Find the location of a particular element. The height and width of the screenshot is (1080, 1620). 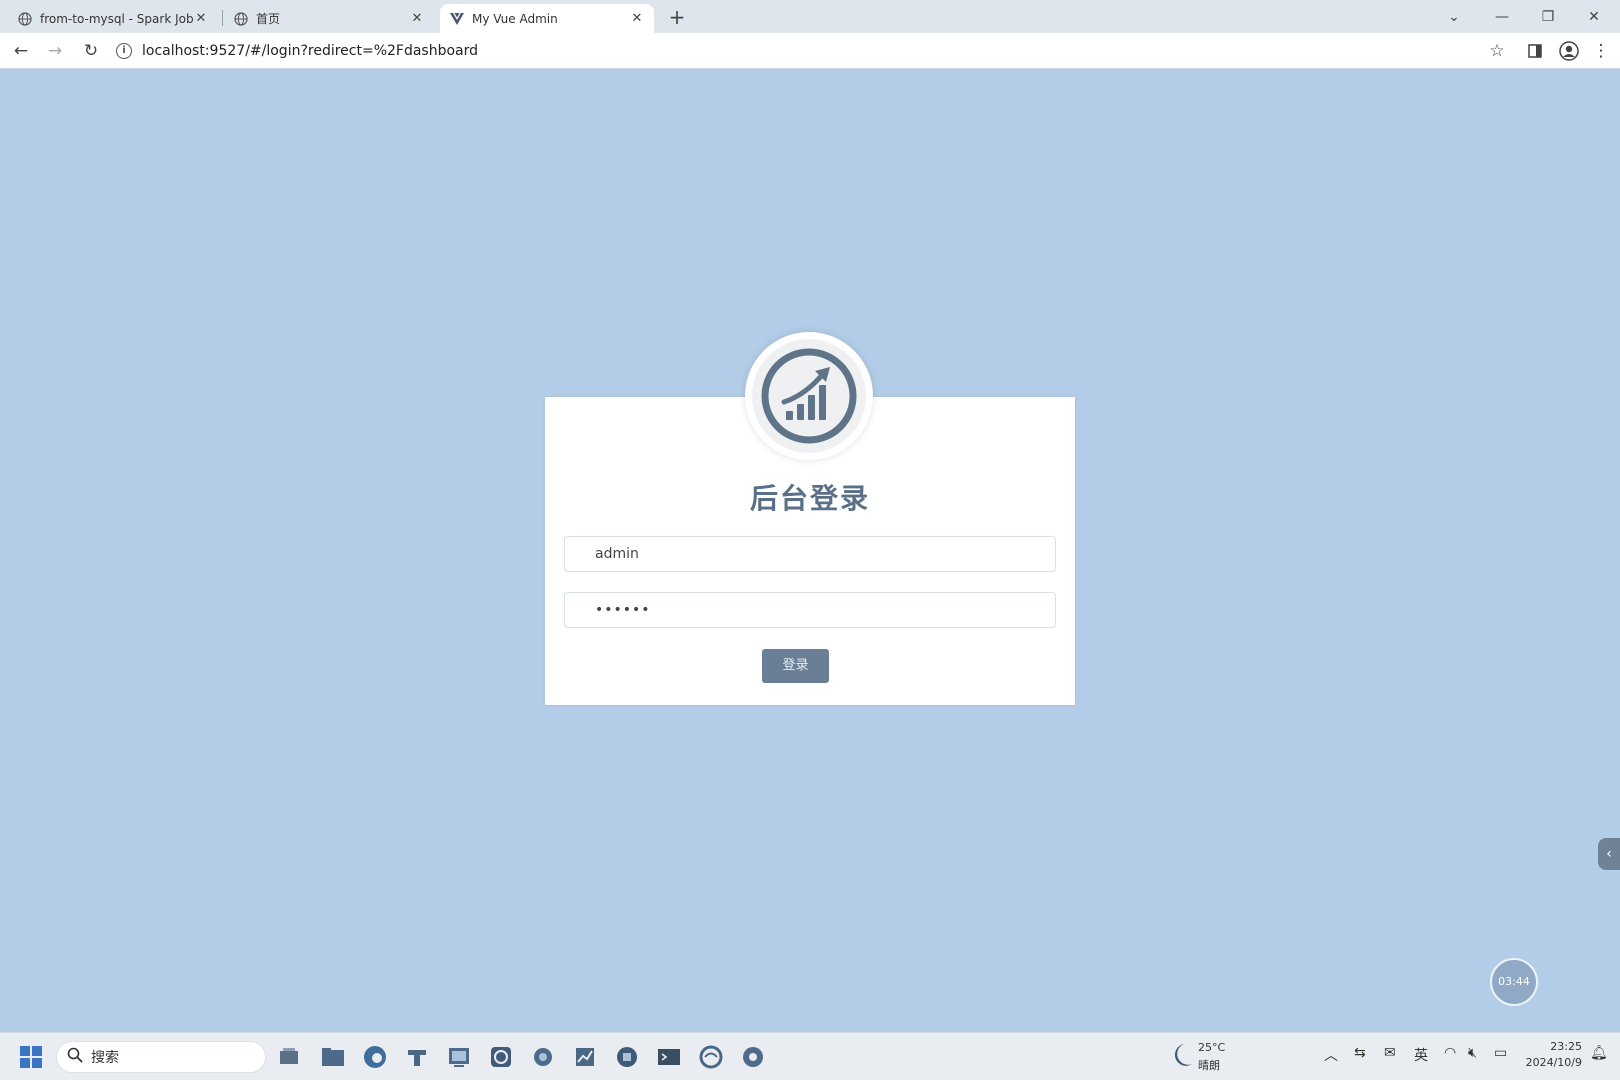

system-clock: 23:25 2024/10/9 is located at coordinates (1552, 1055).